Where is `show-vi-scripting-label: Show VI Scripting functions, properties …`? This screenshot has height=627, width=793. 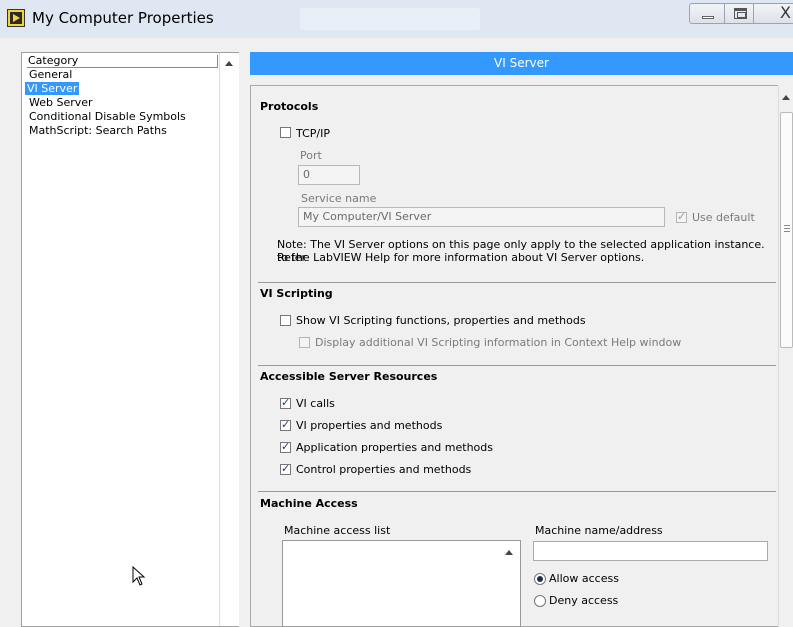
show-vi-scripting-label: Show VI Scripting functions, properties … is located at coordinates (441, 320).